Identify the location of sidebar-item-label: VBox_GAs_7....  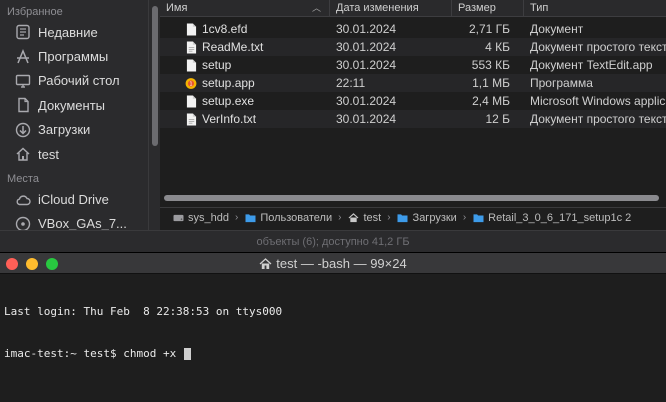
(82, 223).